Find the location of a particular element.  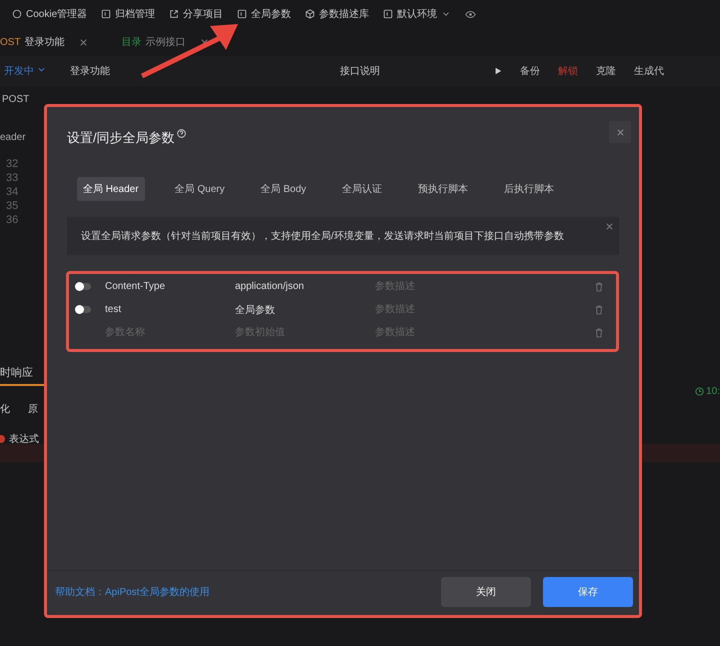

share-icon is located at coordinates (174, 14).